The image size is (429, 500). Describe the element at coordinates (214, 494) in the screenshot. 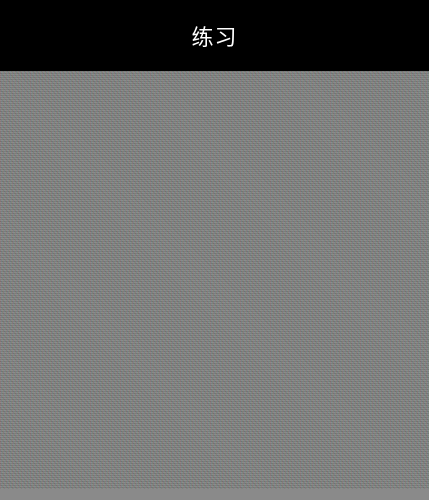

I see `bottom-strip` at that location.